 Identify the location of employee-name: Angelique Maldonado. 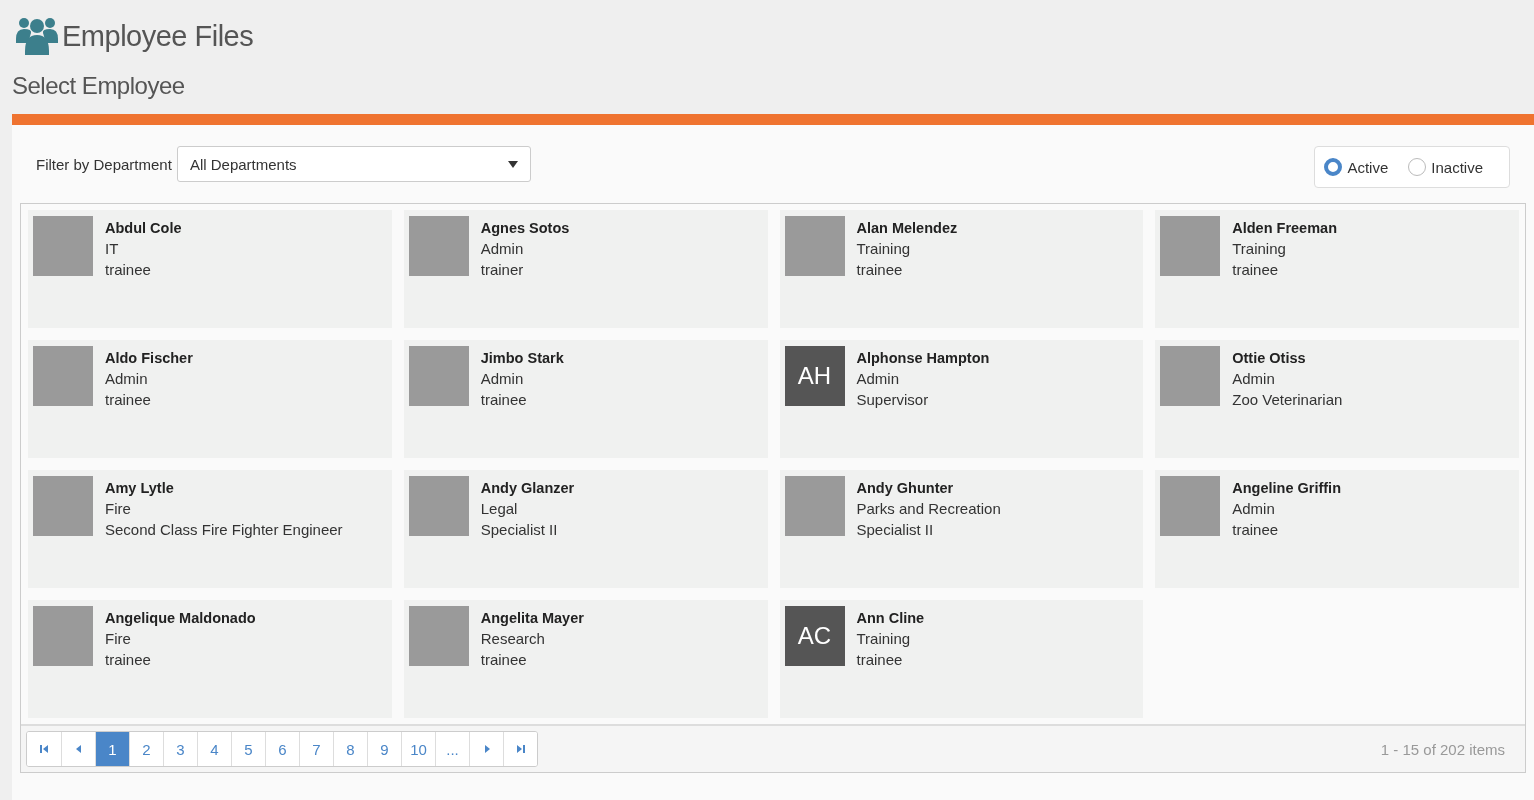
(180, 618).